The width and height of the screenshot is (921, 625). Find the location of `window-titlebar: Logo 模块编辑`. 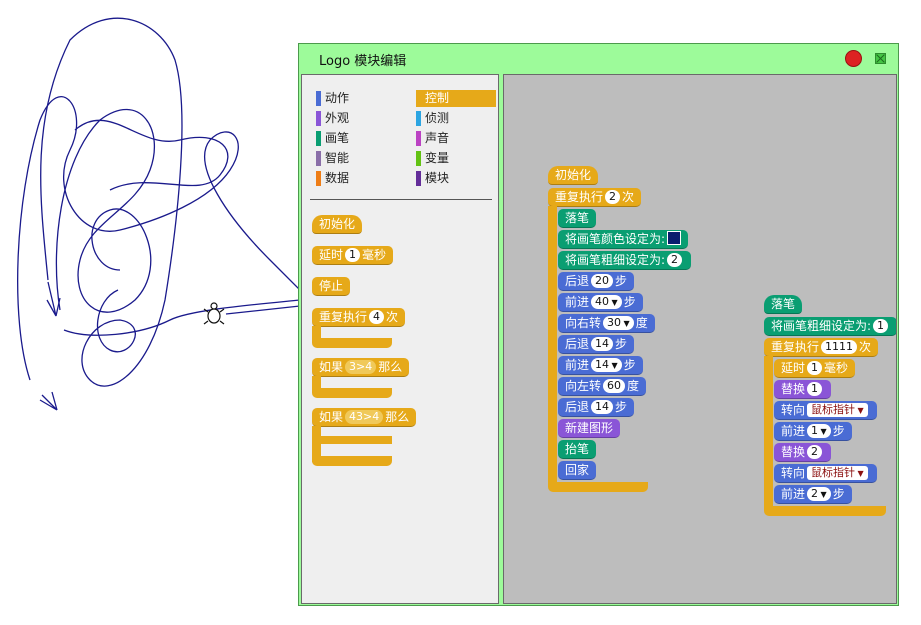

window-titlebar: Logo 模块编辑 is located at coordinates (598, 59).